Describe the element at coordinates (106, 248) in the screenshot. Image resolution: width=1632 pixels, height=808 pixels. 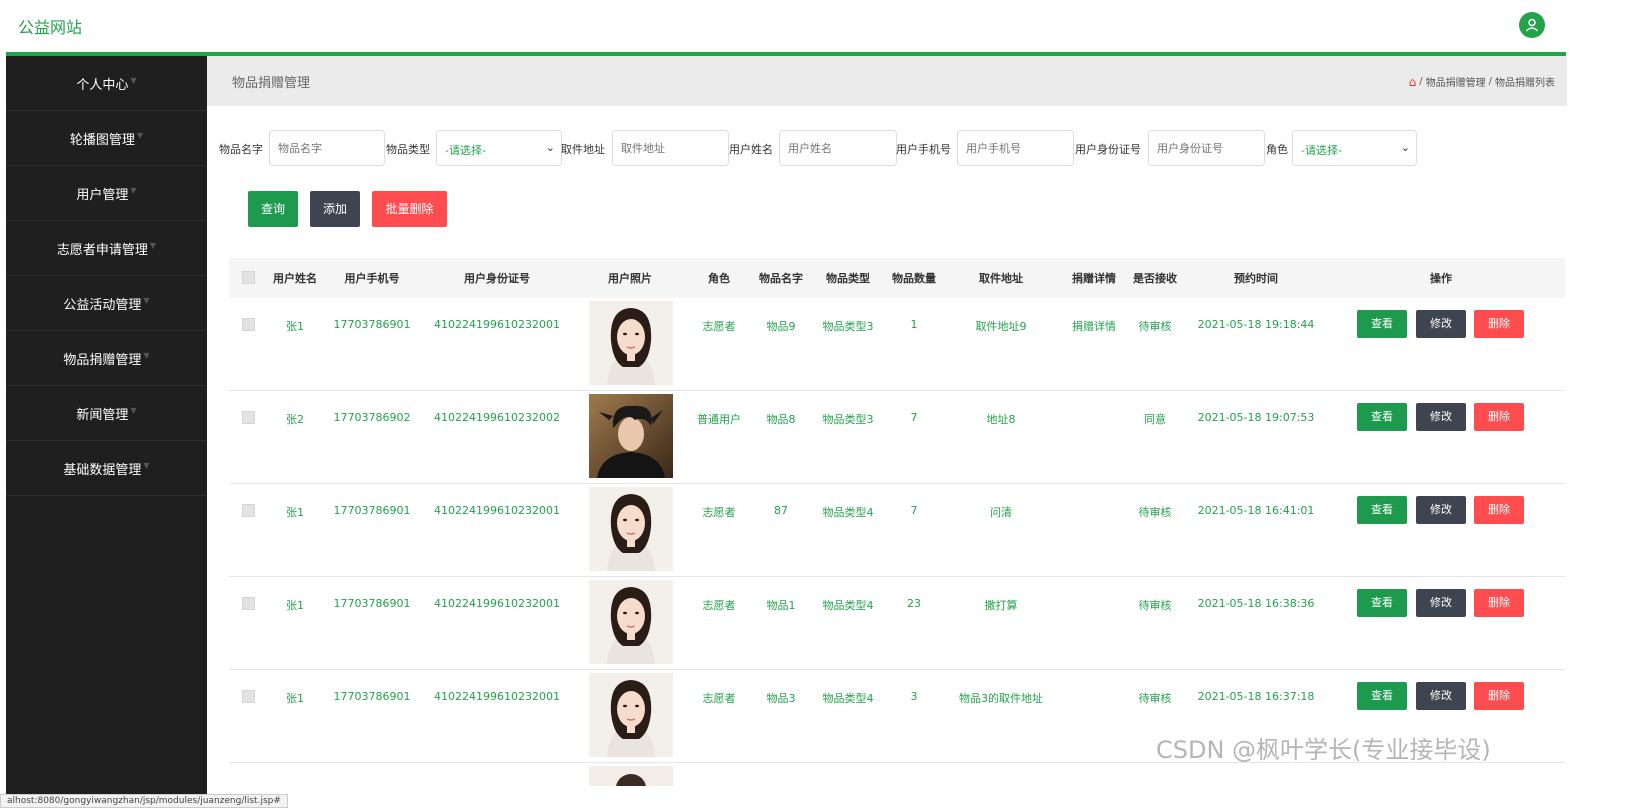
I see `sidebar-item-volunteer: 志愿者申请管理 ▼` at that location.